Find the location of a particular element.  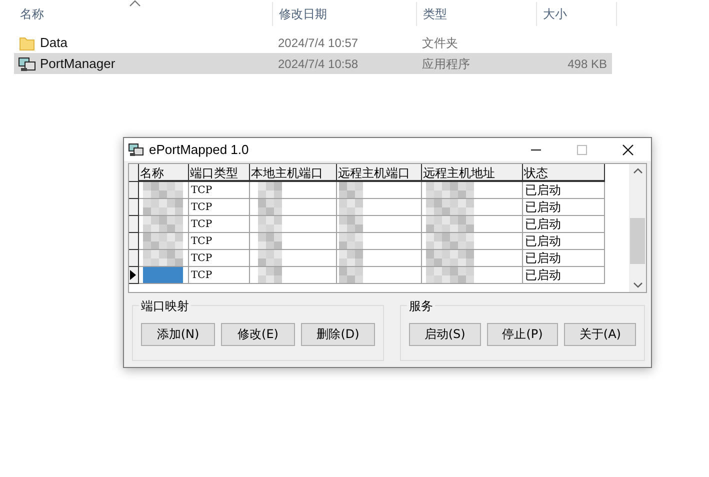

group-title: 服务 is located at coordinates (421, 306).